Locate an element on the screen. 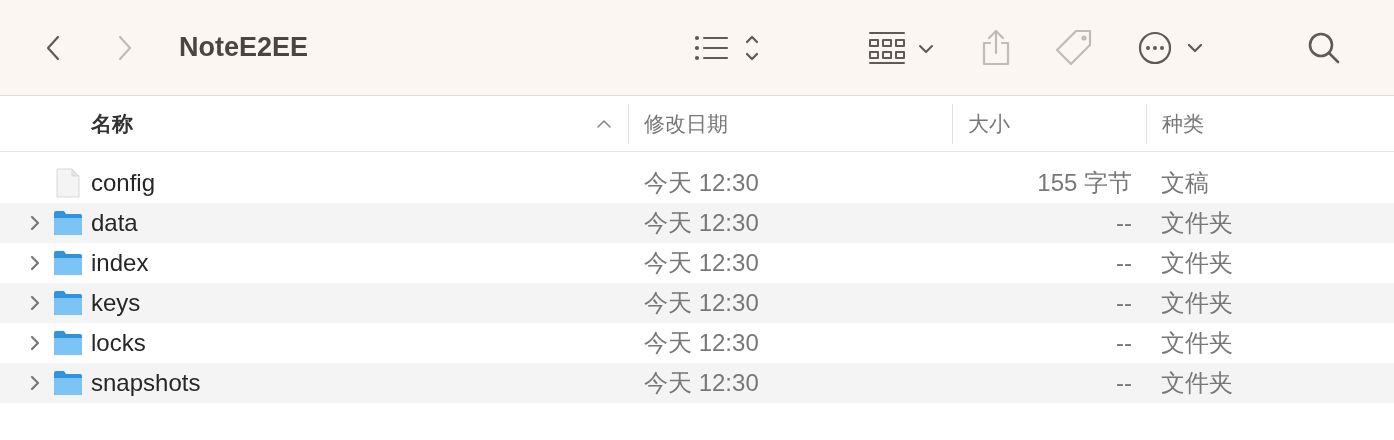  document-icon is located at coordinates (68, 183).